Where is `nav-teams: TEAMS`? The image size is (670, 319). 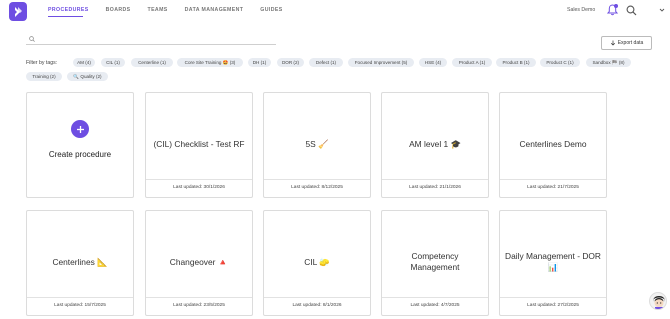 nav-teams: TEAMS is located at coordinates (158, 10).